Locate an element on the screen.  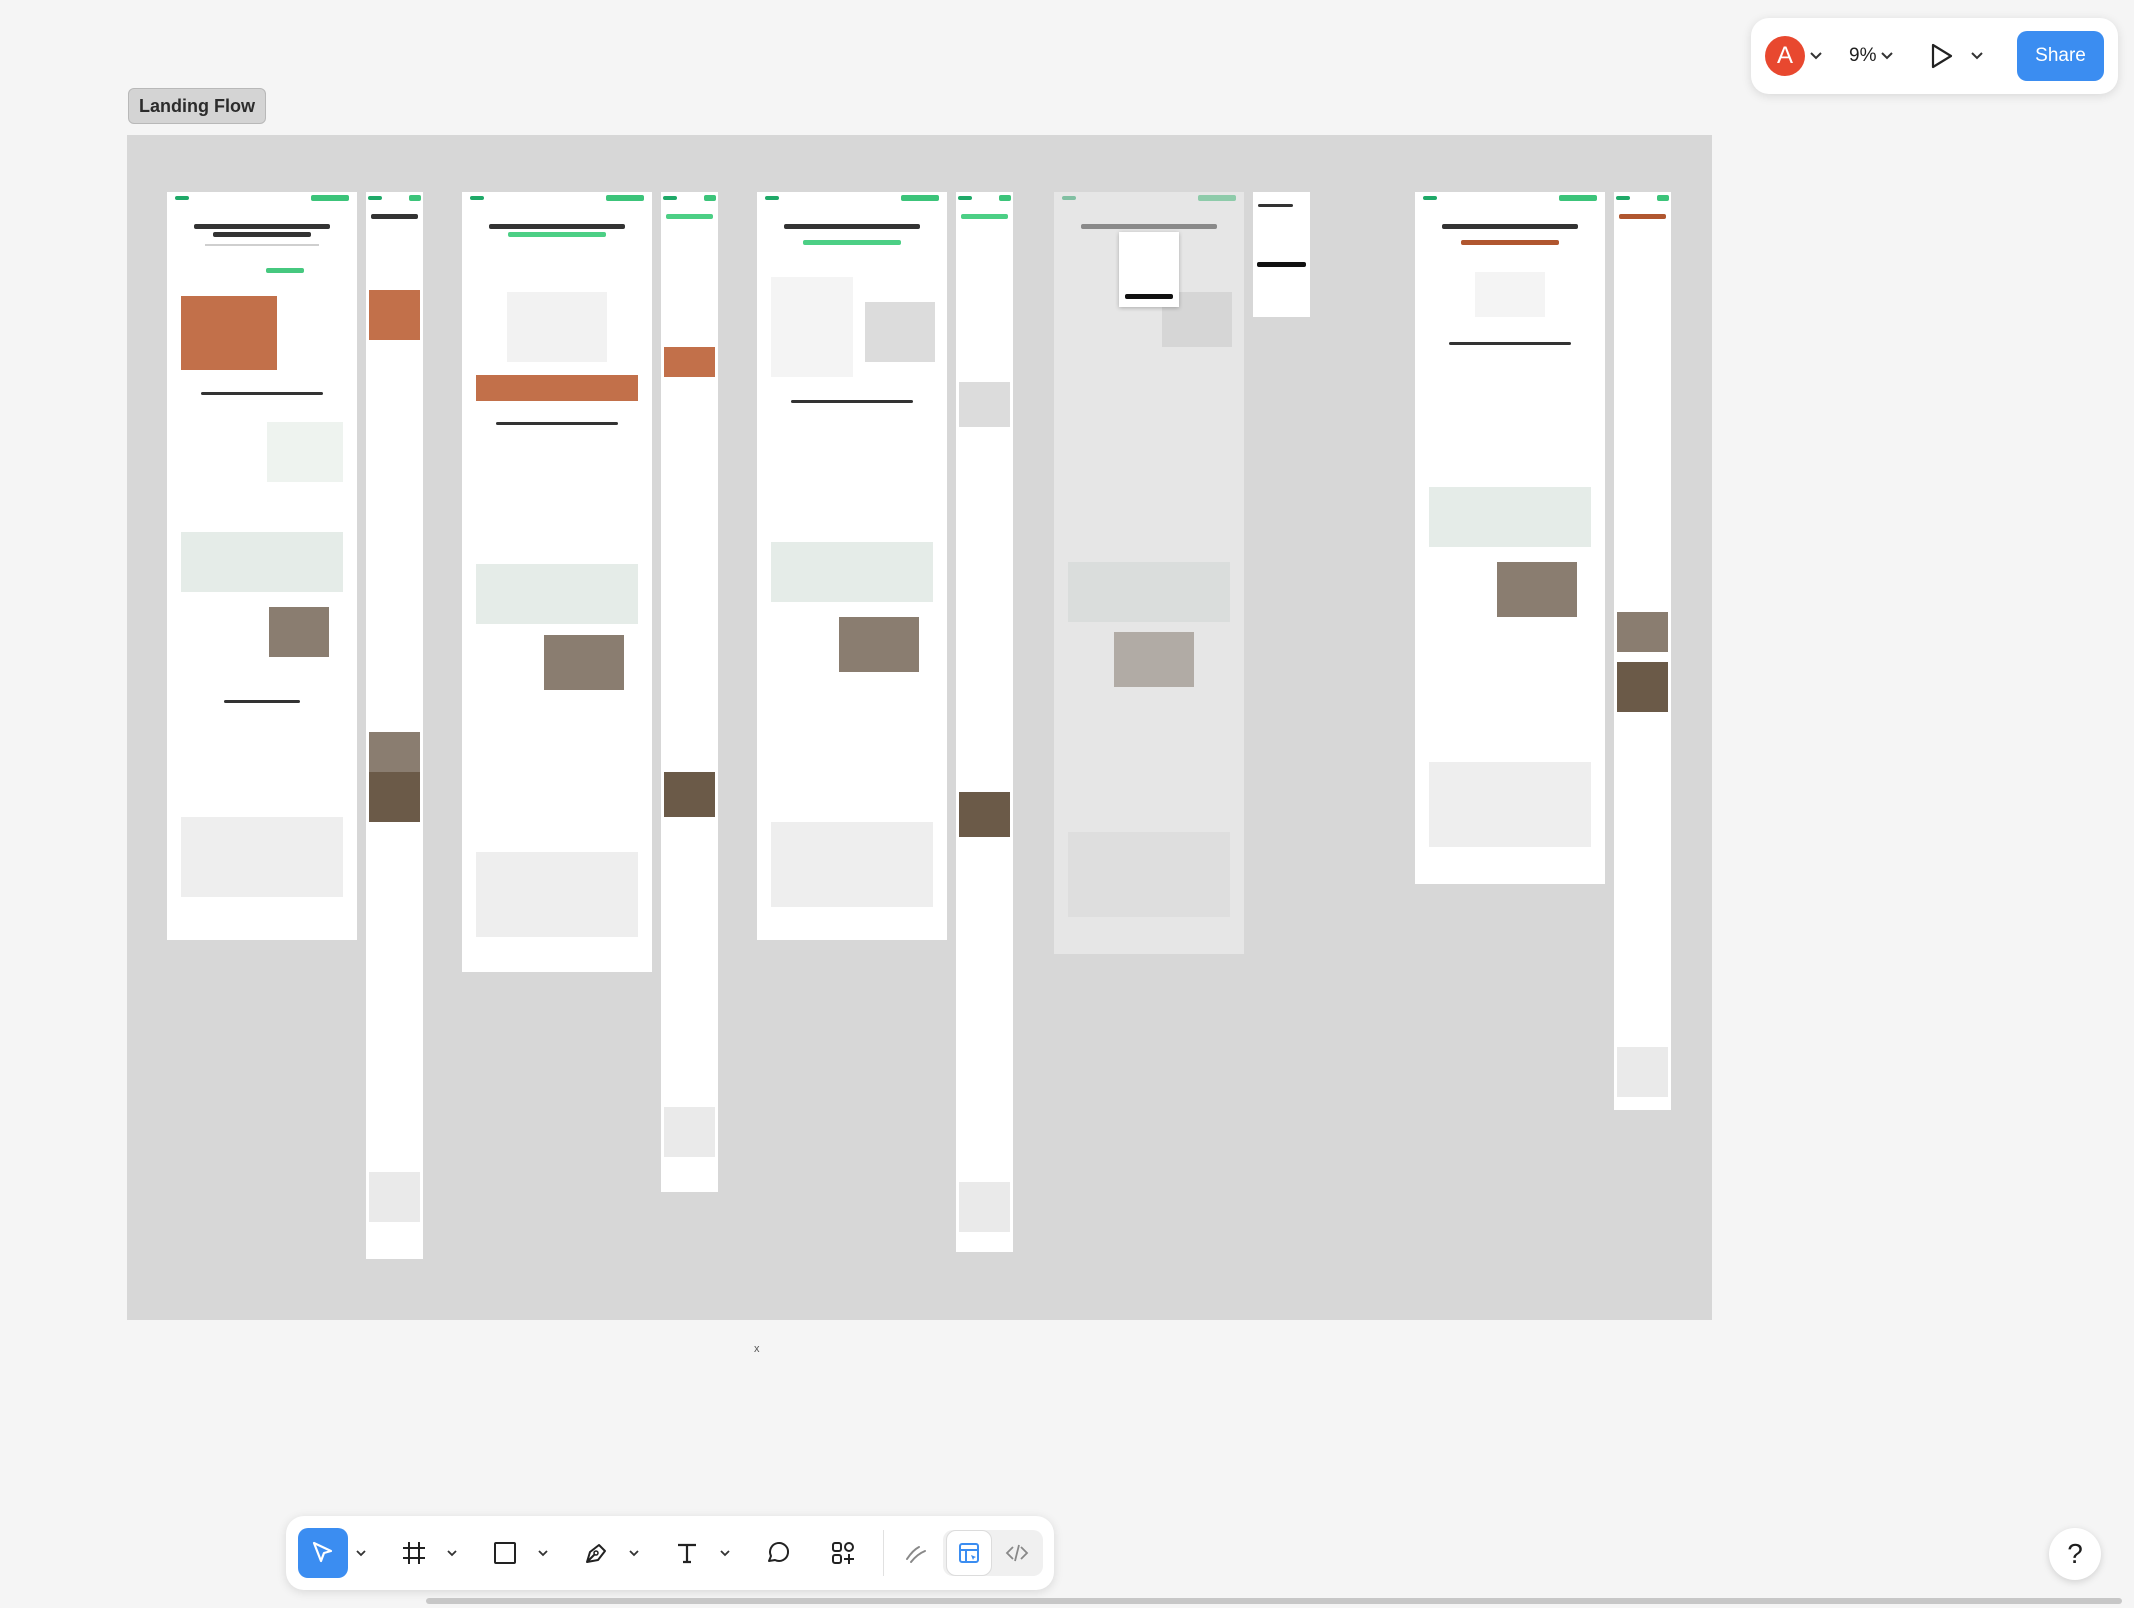
frame-tool is located at coordinates (414, 1553).